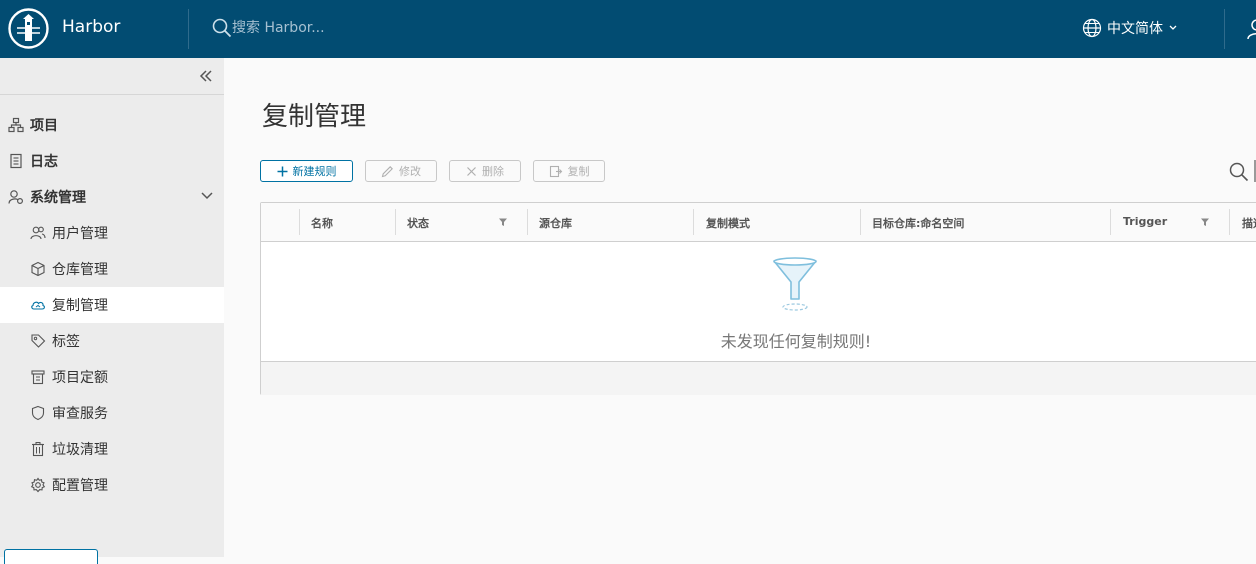 This screenshot has height=564, width=1256. Describe the element at coordinates (38, 449) in the screenshot. I see `trash-icon` at that location.